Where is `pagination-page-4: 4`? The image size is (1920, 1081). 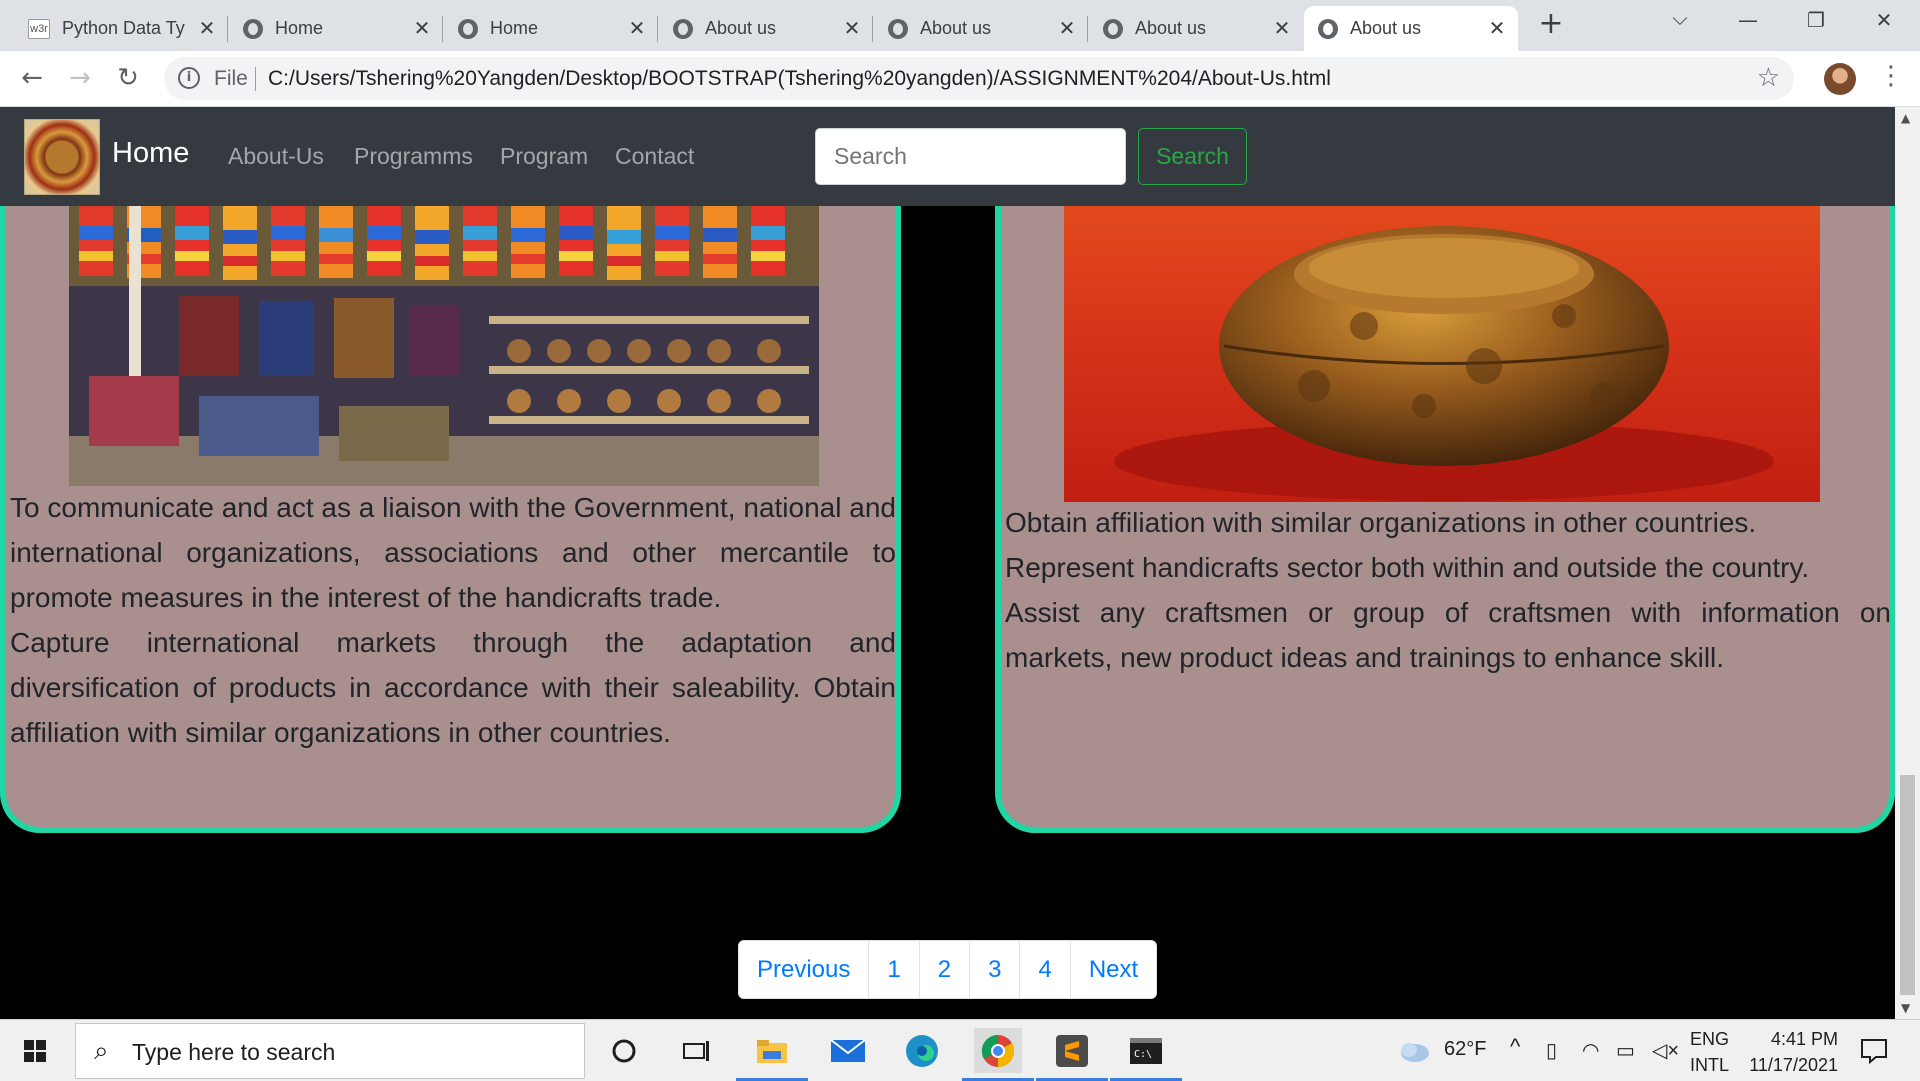 pagination-page-4: 4 is located at coordinates (1044, 969).